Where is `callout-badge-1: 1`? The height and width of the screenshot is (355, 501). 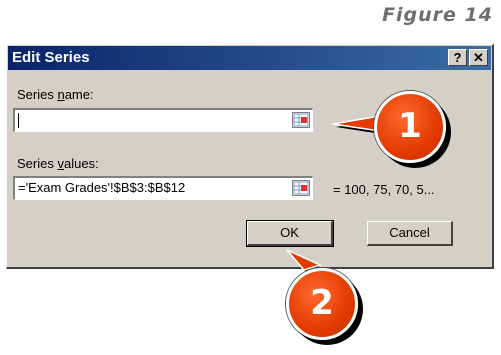
callout-badge-1: 1 is located at coordinates (410, 127).